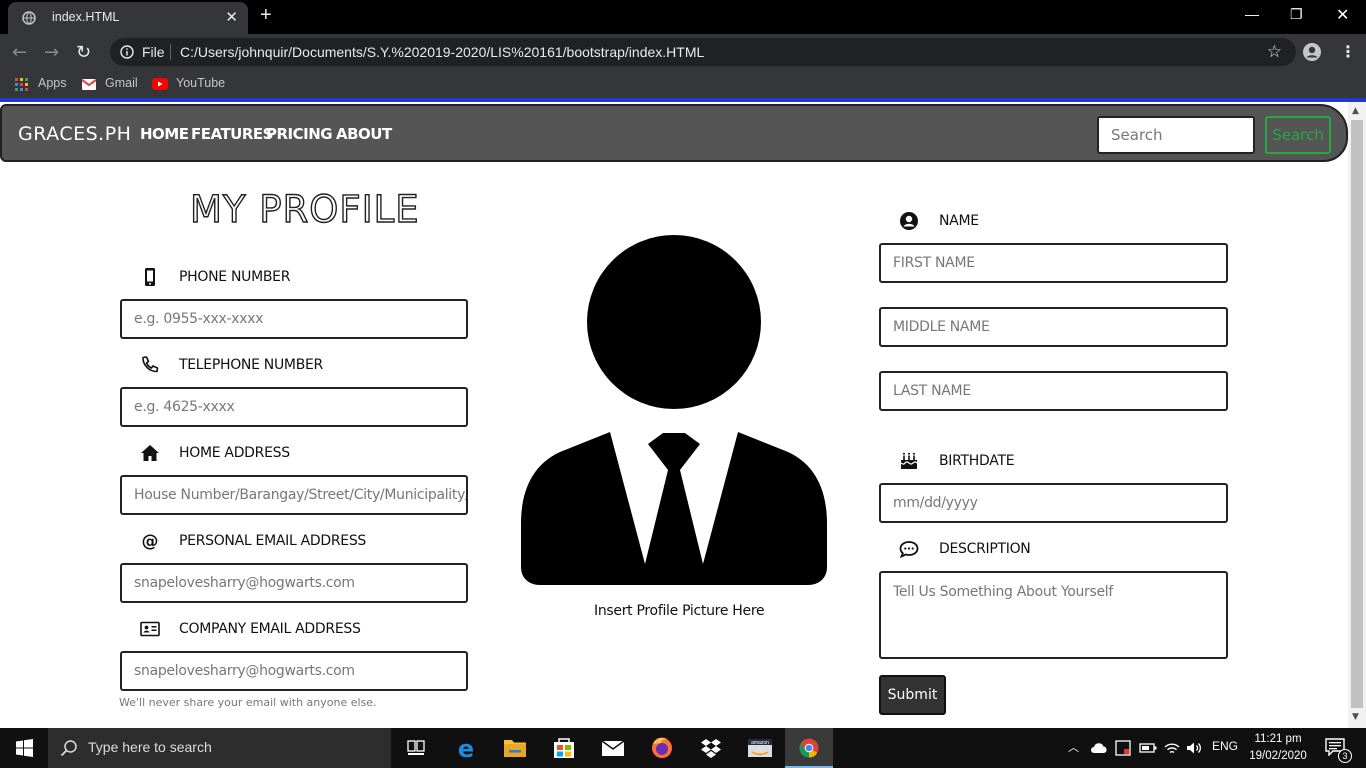 Image resolution: width=1366 pixels, height=768 pixels. I want to click on phone-number-placeholder: e.g. 0955-xxx-xxxx, so click(199, 319).